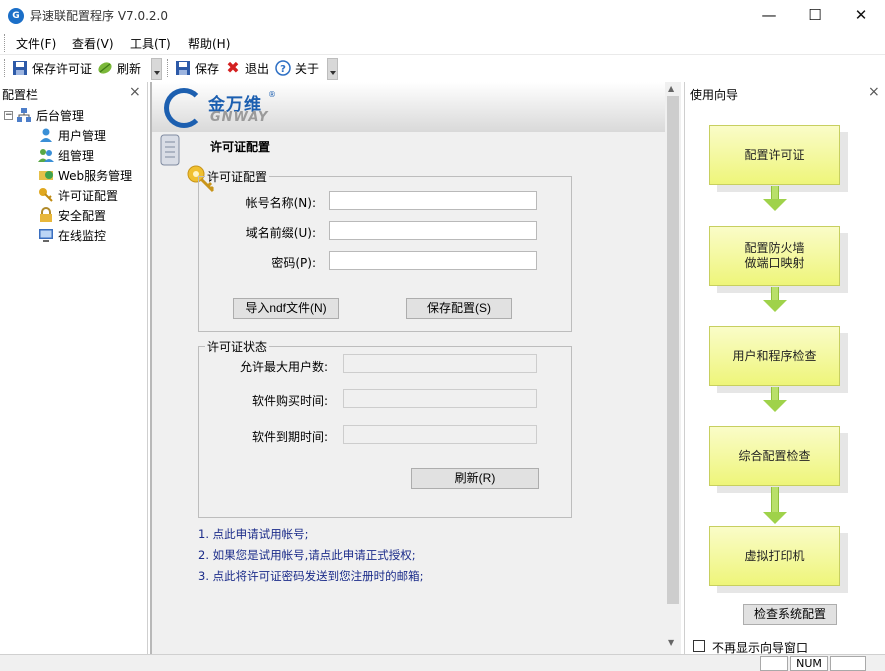 The image size is (885, 671). Describe the element at coordinates (74, 195) in the screenshot. I see `sidebar-item-license-config: 许可证配置` at that location.